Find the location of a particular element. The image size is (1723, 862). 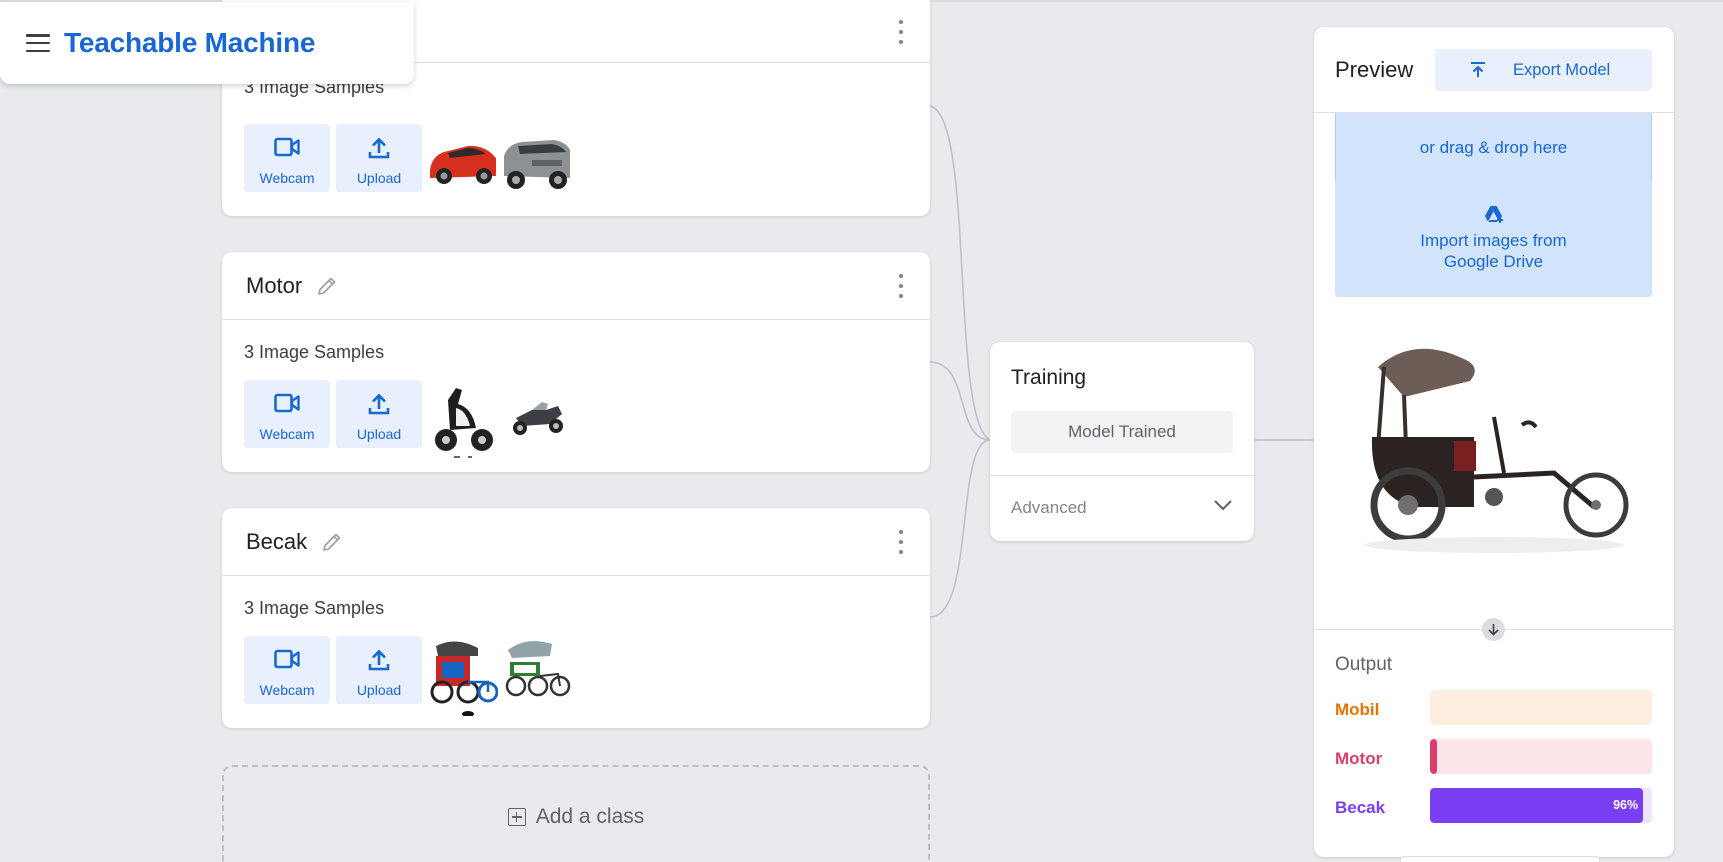

menu-icon is located at coordinates (38, 43).